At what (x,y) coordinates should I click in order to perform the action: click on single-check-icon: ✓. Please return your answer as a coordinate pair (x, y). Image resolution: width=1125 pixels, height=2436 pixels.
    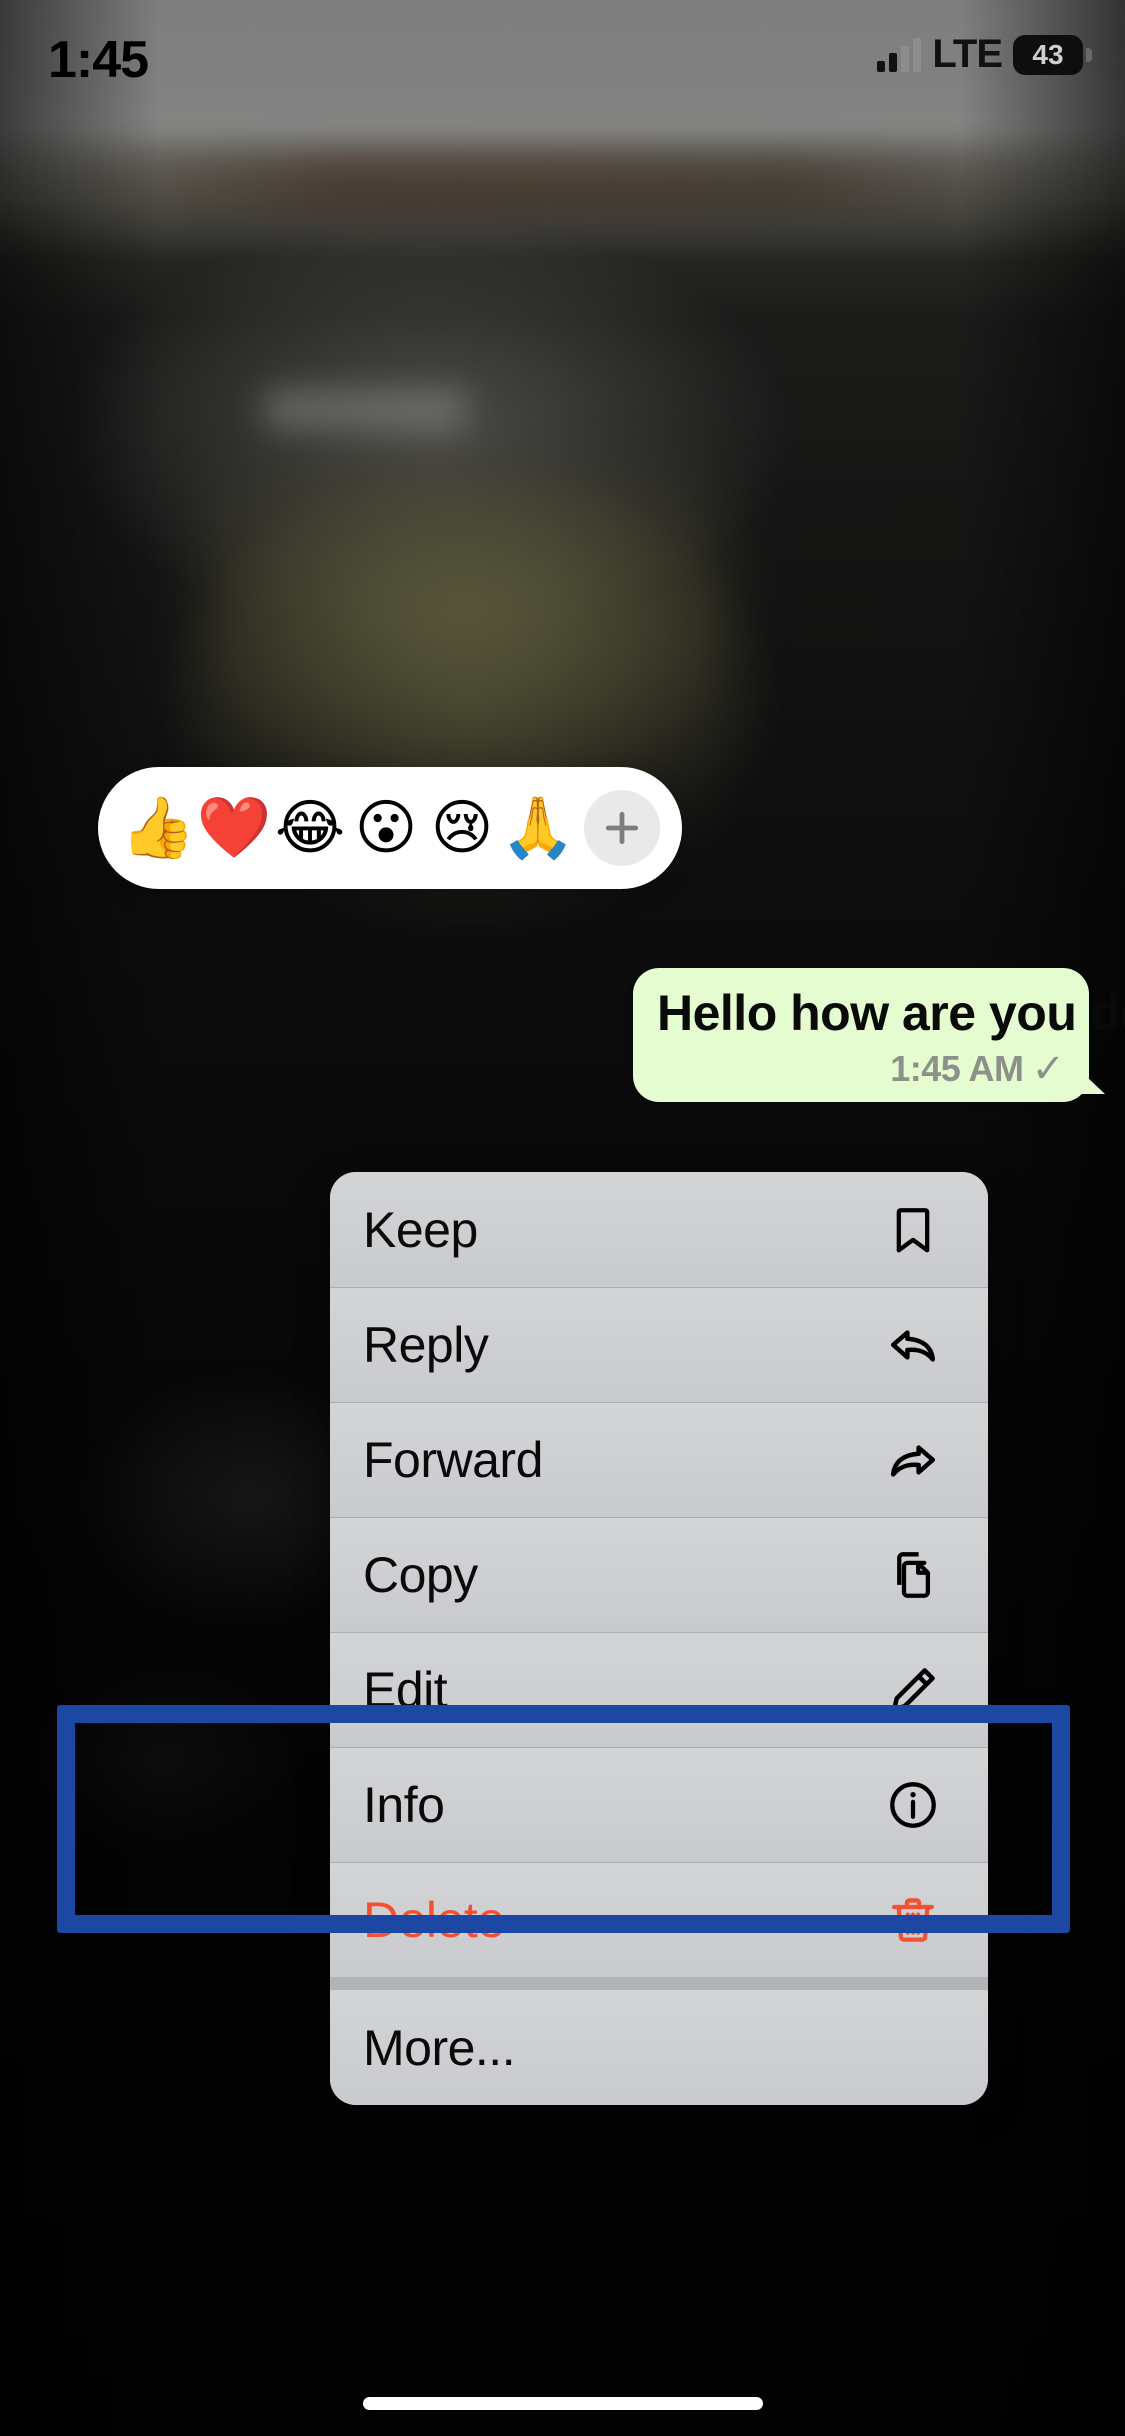
    Looking at the image, I should click on (1048, 1069).